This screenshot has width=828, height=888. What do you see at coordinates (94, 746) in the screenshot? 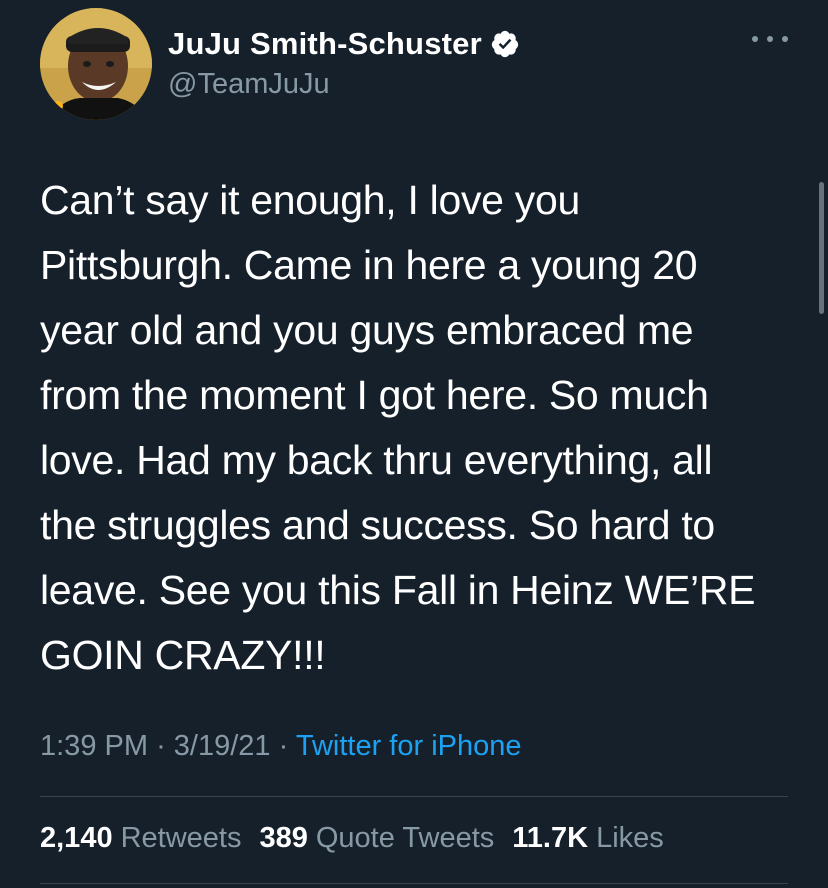
I see `tweet-time: 1:39 PM` at bounding box center [94, 746].